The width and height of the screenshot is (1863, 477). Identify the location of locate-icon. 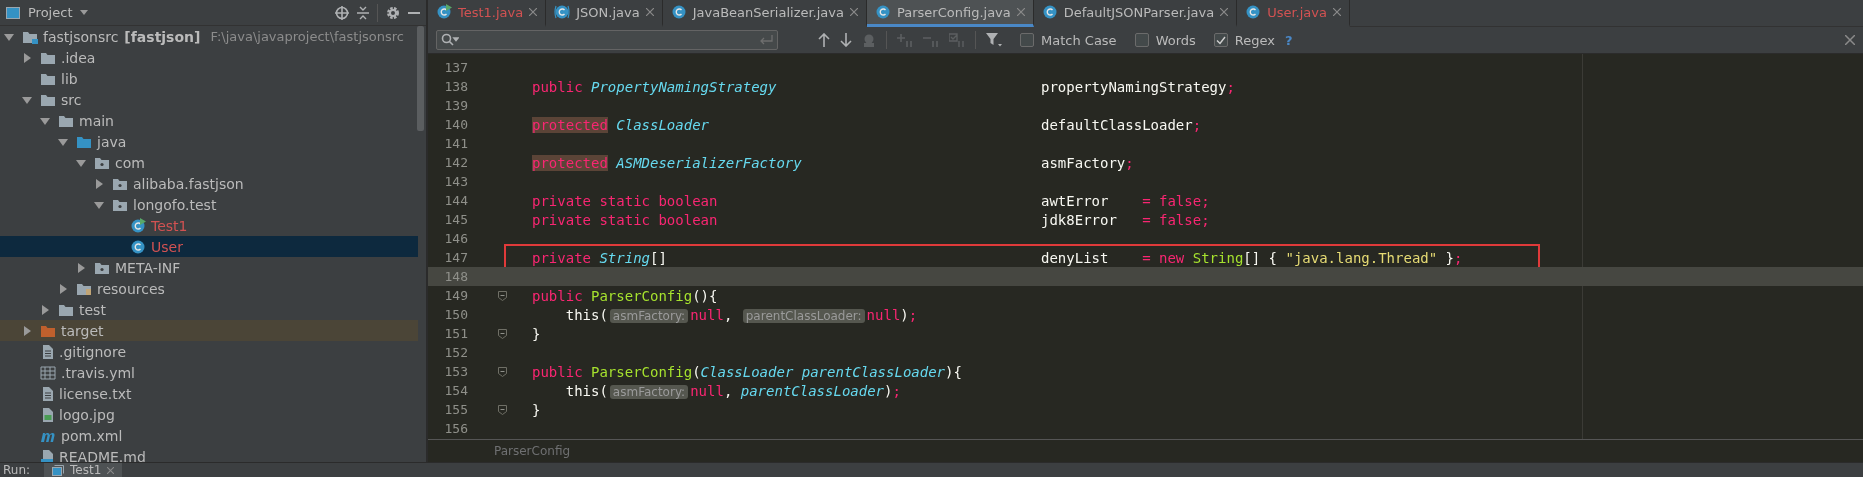
(342, 12).